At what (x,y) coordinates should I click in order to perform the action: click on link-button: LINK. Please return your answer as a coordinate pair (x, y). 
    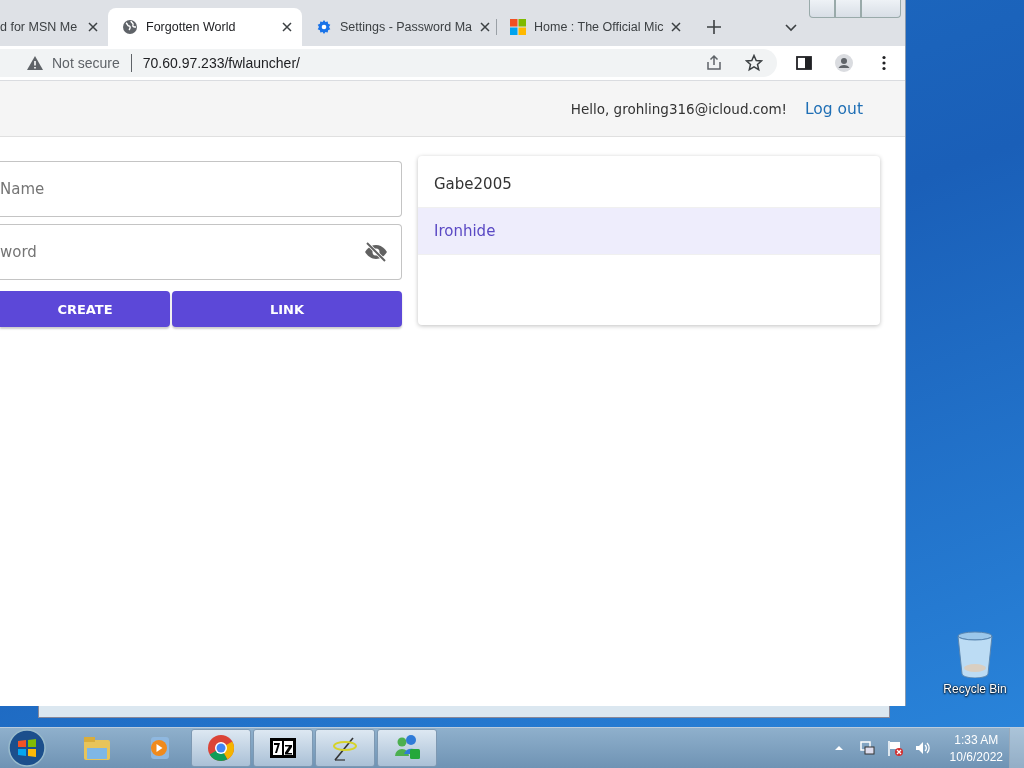
    Looking at the image, I should click on (287, 309).